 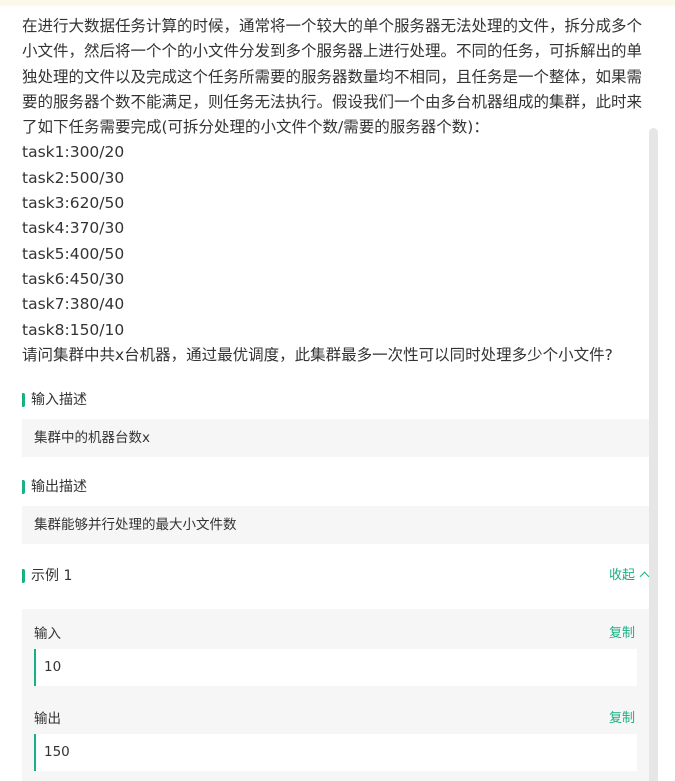 What do you see at coordinates (73, 278) in the screenshot?
I see `task-line: task6:450/30` at bounding box center [73, 278].